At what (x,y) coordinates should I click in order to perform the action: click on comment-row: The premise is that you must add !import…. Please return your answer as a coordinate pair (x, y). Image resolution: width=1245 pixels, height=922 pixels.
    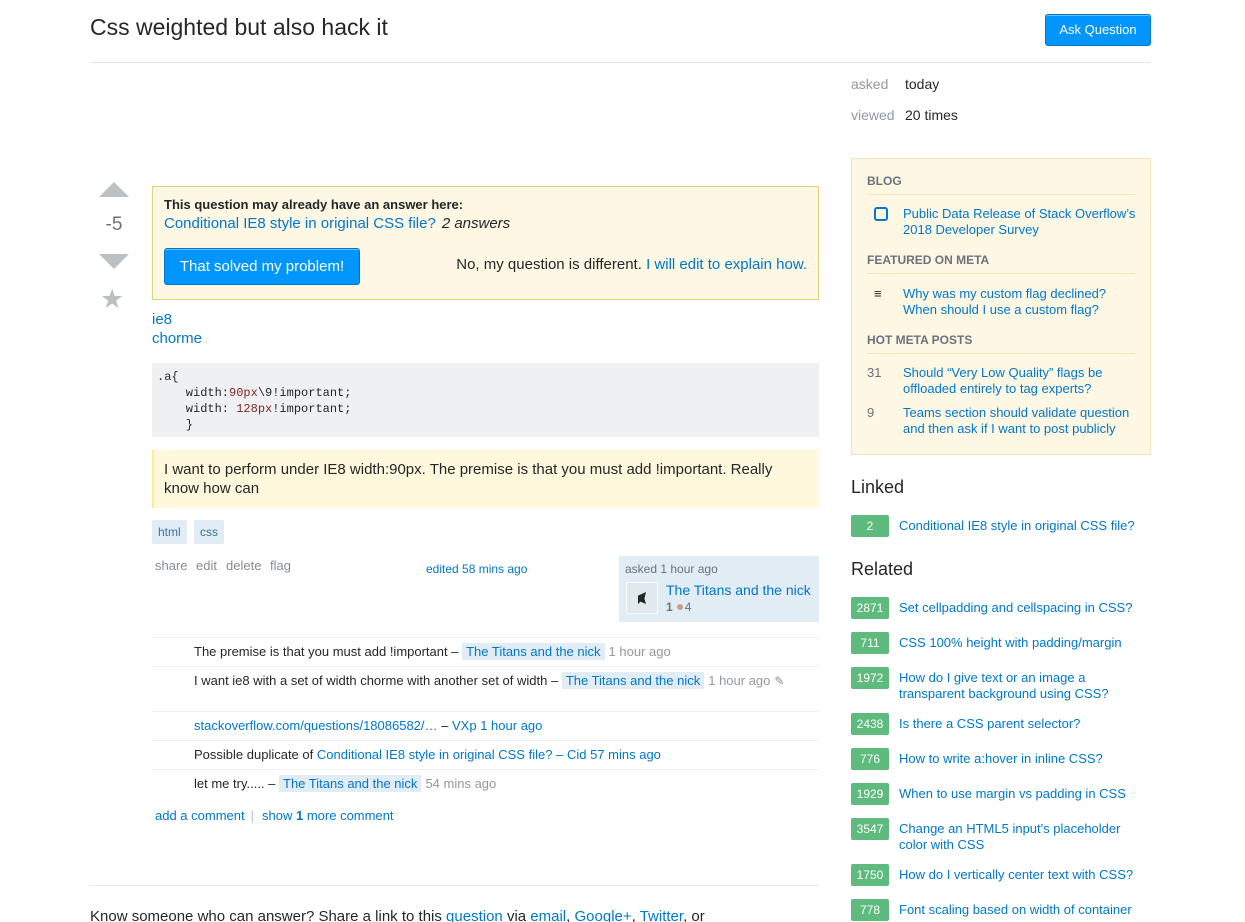
    Looking at the image, I should click on (485, 651).